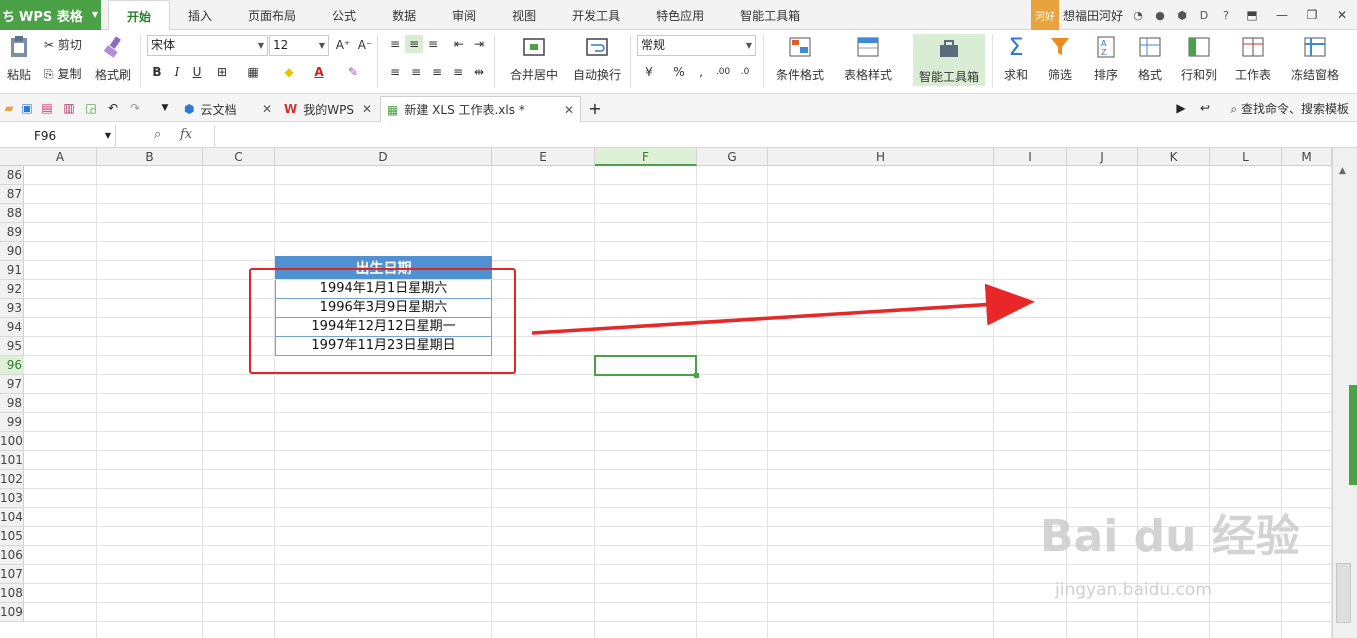  I want to click on tab-view: 视图, so click(524, 15).